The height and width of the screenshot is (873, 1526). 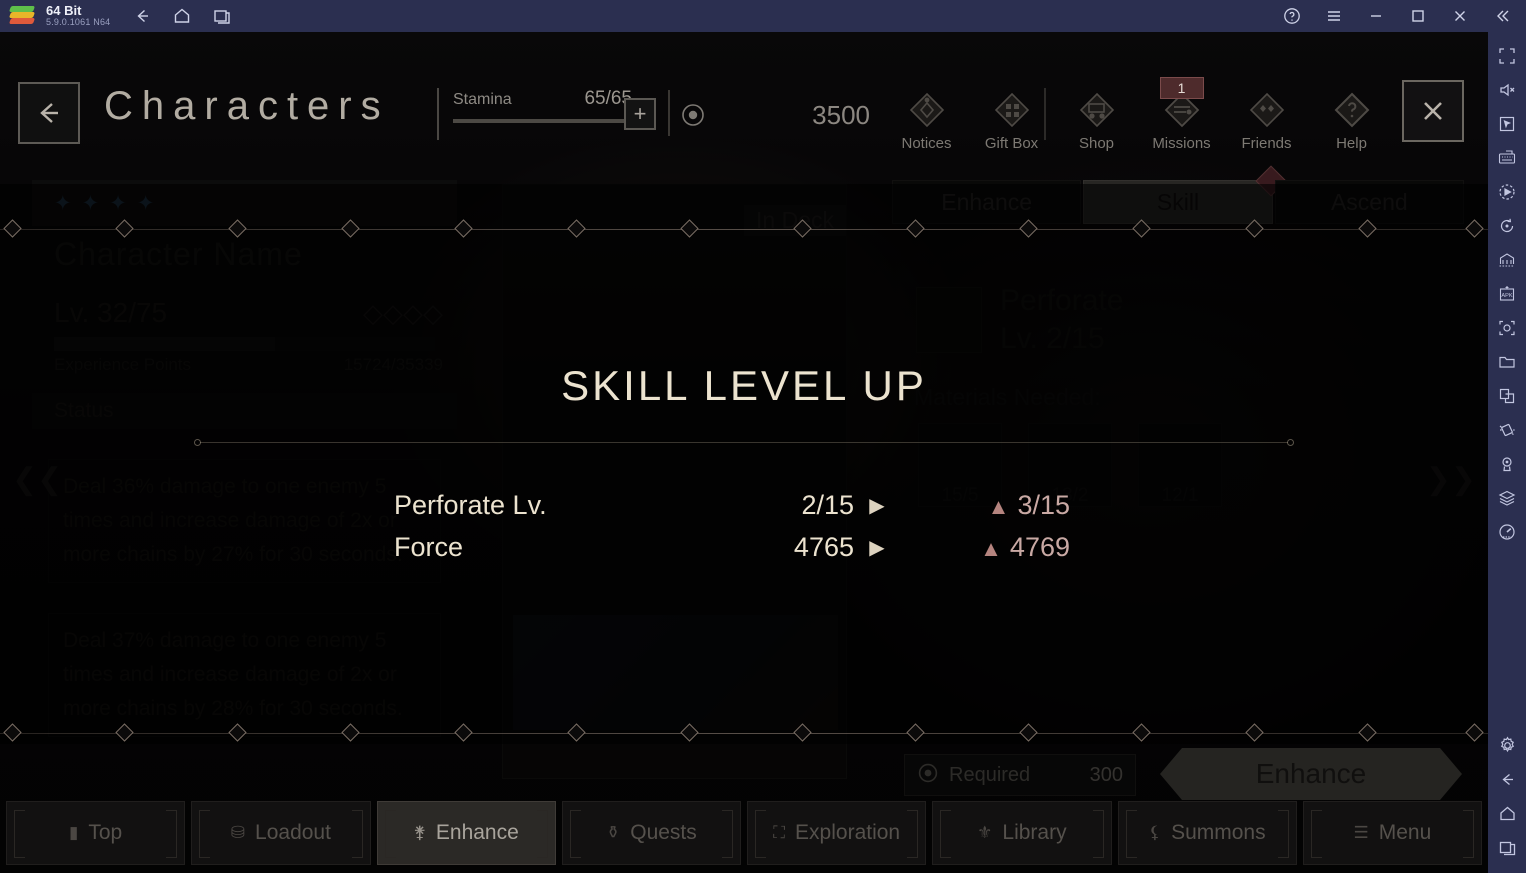 I want to click on mute-icon, so click(x=1507, y=90).